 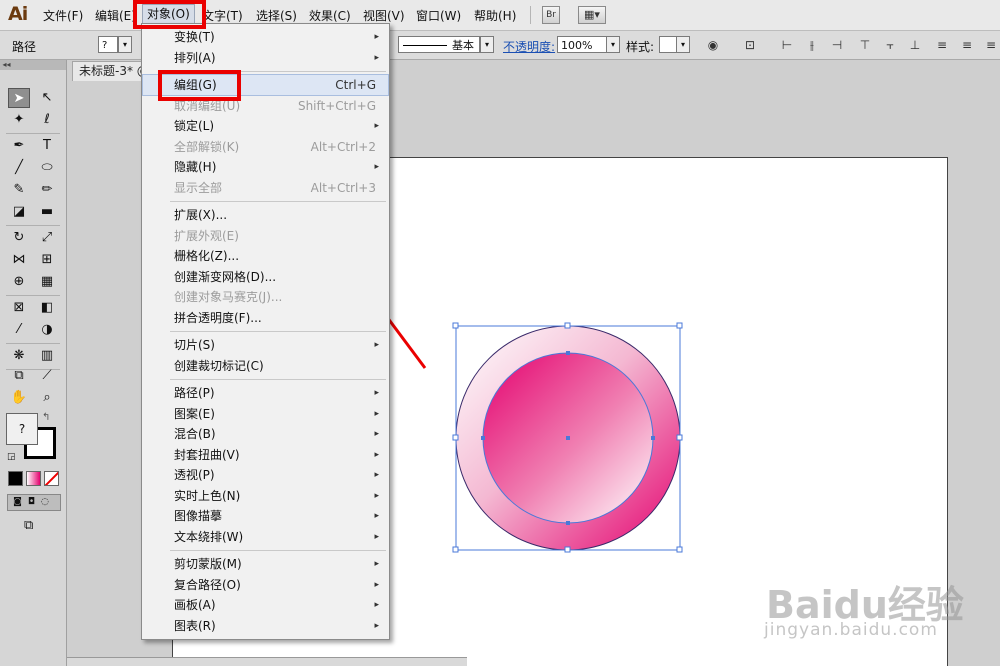 What do you see at coordinates (265, 366) in the screenshot?
I see `menu-item: 创建裁切标记(C)` at bounding box center [265, 366].